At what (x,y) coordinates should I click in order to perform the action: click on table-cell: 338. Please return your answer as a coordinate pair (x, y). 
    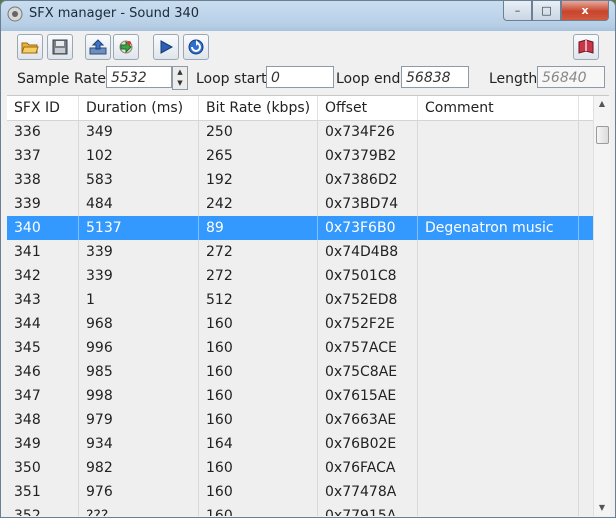
    Looking at the image, I should click on (43, 180).